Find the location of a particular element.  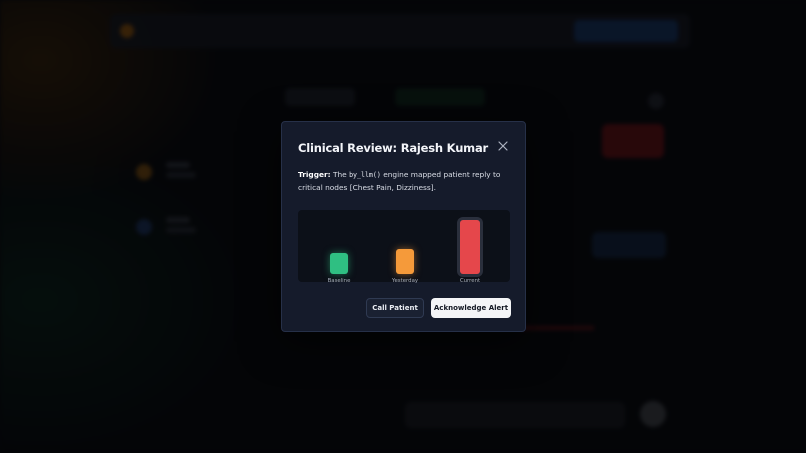

chart-bar-baseline is located at coordinates (339, 263).